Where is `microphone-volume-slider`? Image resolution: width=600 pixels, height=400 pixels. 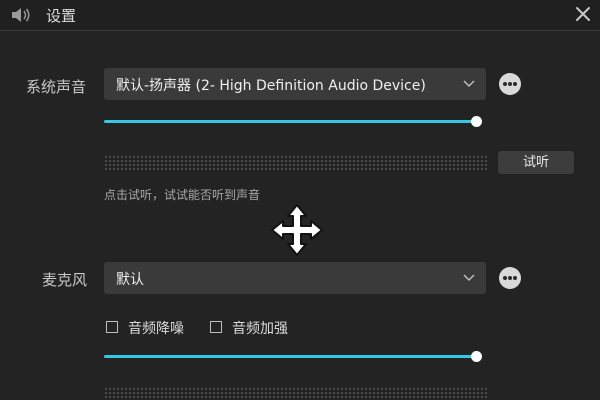 microphone-volume-slider is located at coordinates (293, 357).